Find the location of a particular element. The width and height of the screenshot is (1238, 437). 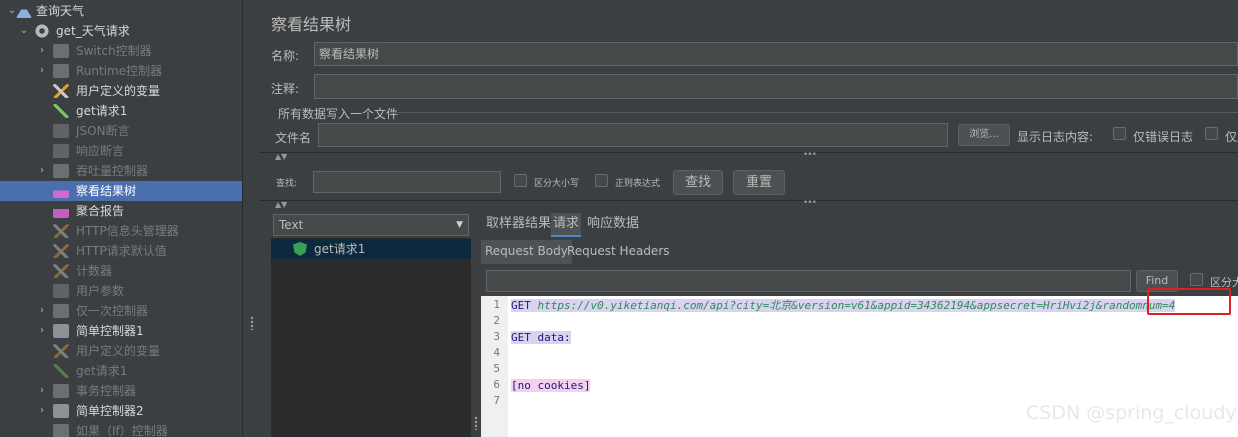

tree-item: › 仅一次控制器 is located at coordinates (121, 311).